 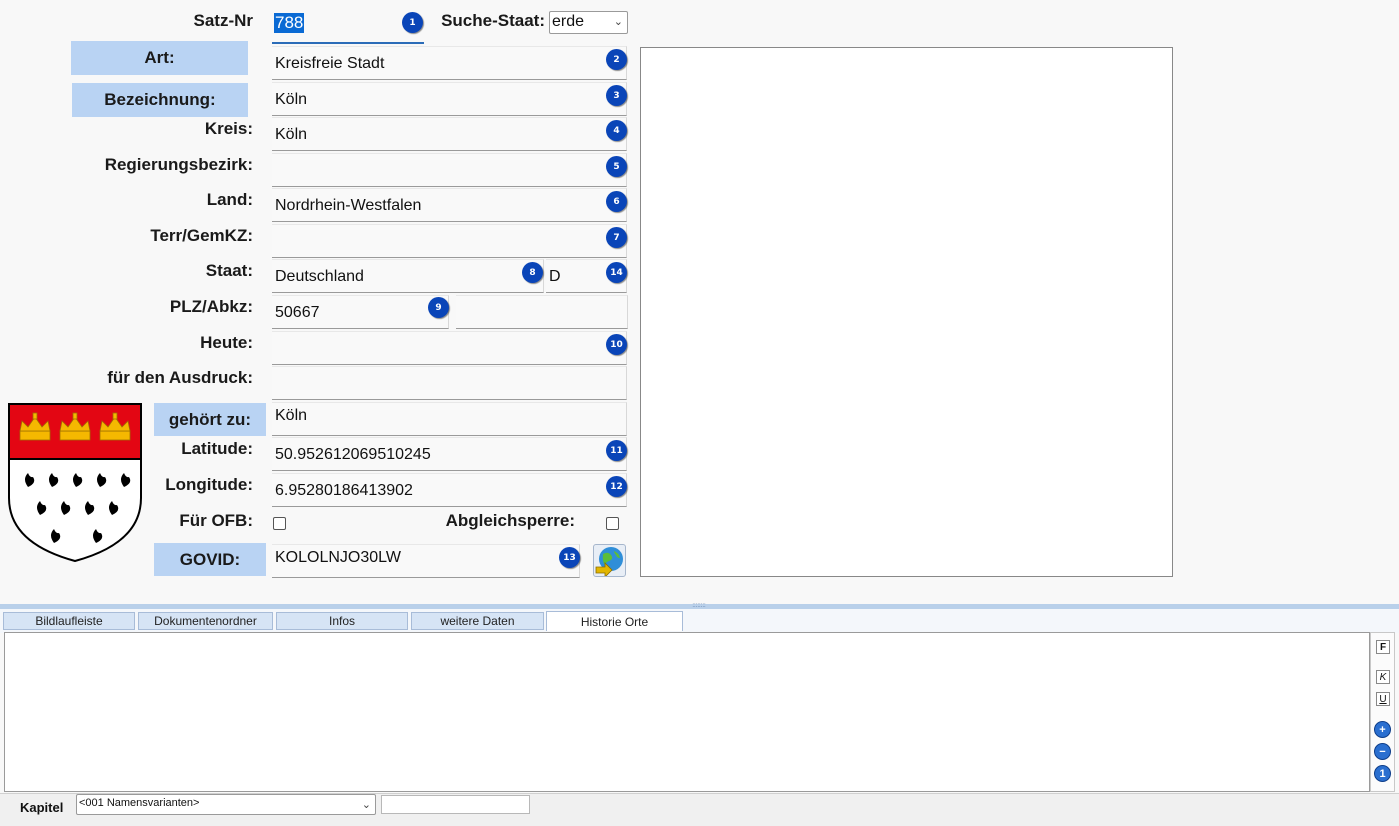 What do you see at coordinates (229, 199) in the screenshot?
I see `land-label: Land:` at bounding box center [229, 199].